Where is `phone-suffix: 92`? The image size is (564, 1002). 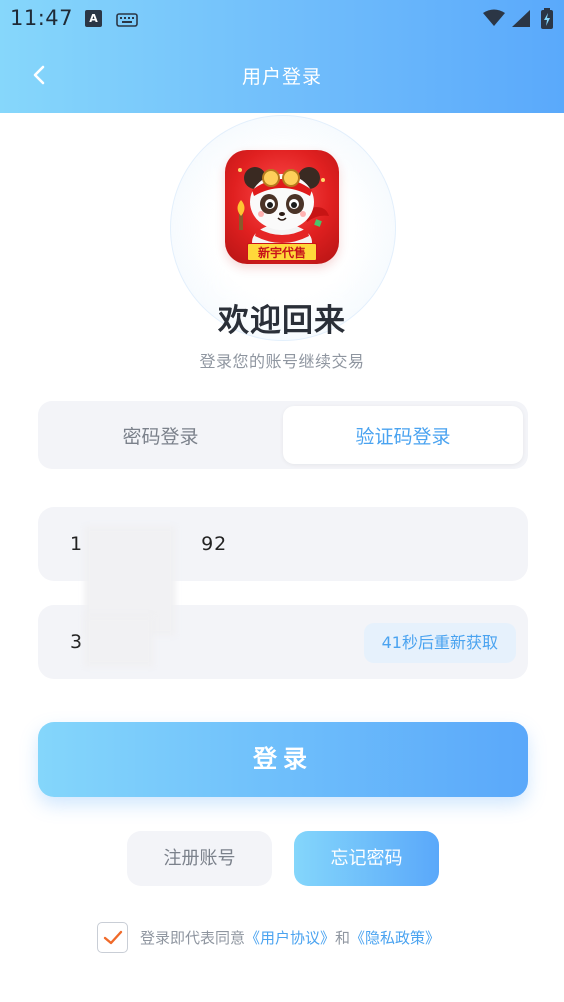 phone-suffix: 92 is located at coordinates (214, 544).